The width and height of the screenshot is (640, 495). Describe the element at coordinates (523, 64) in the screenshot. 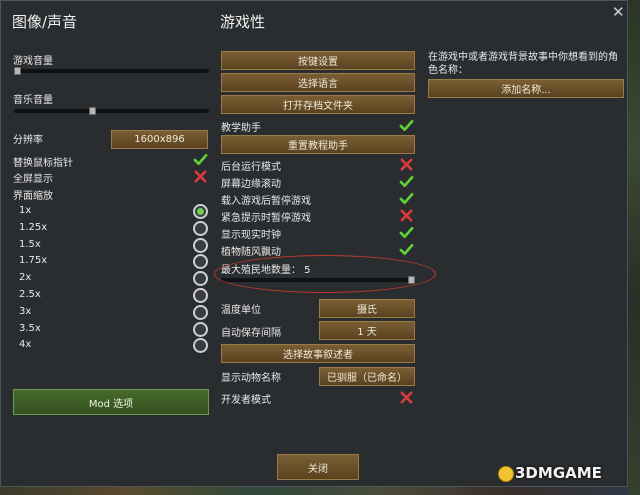

I see `names-description: 在游戏中或者游戏背景故事中你想看到的角色名称：` at that location.